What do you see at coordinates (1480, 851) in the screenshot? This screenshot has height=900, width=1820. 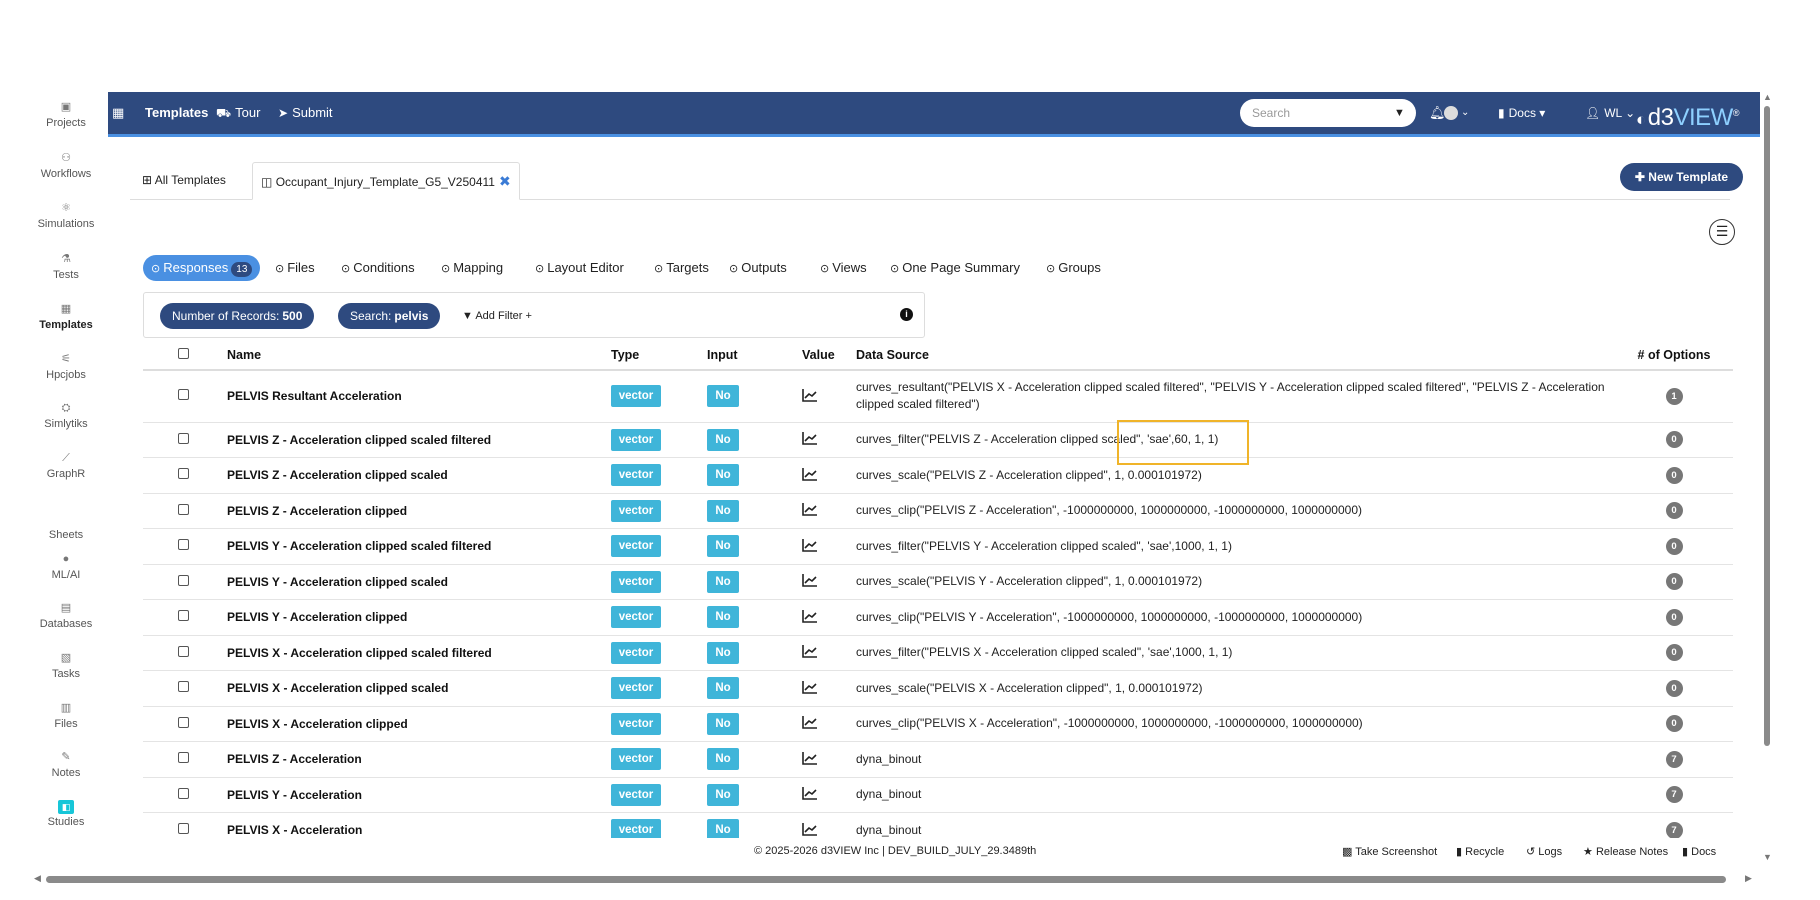 I see `footer-recycle: ▮ Recycle` at bounding box center [1480, 851].